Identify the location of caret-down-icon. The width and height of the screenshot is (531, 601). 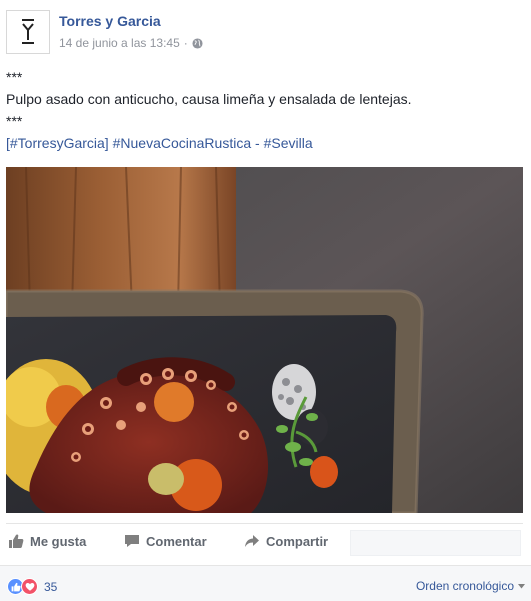
(521, 585).